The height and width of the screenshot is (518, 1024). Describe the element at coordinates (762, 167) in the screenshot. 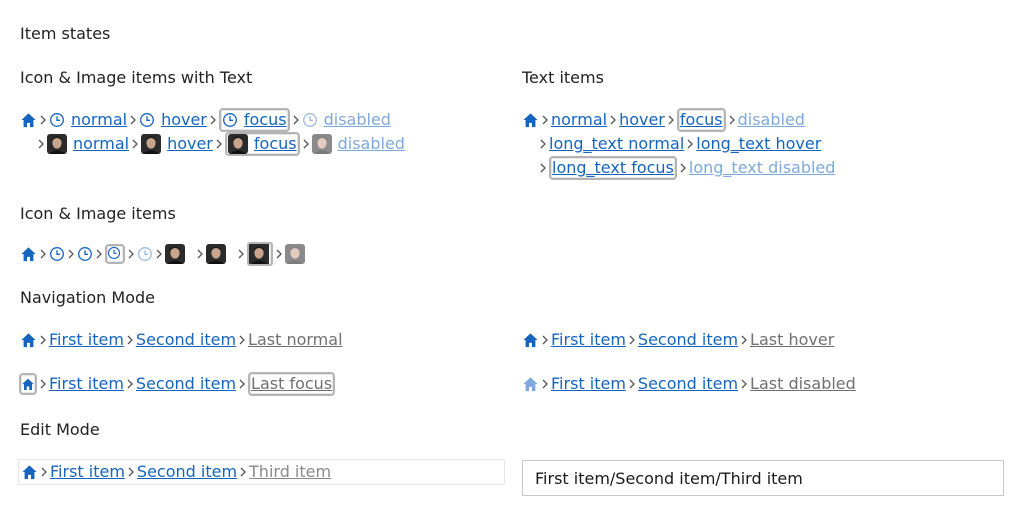

I see `crumb-long-disabled: long_text disabled` at that location.